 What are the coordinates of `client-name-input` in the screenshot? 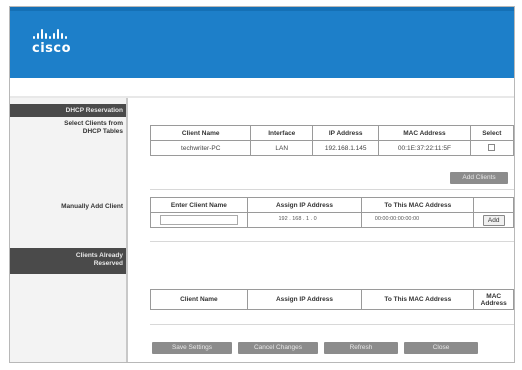 It's located at (198, 220).